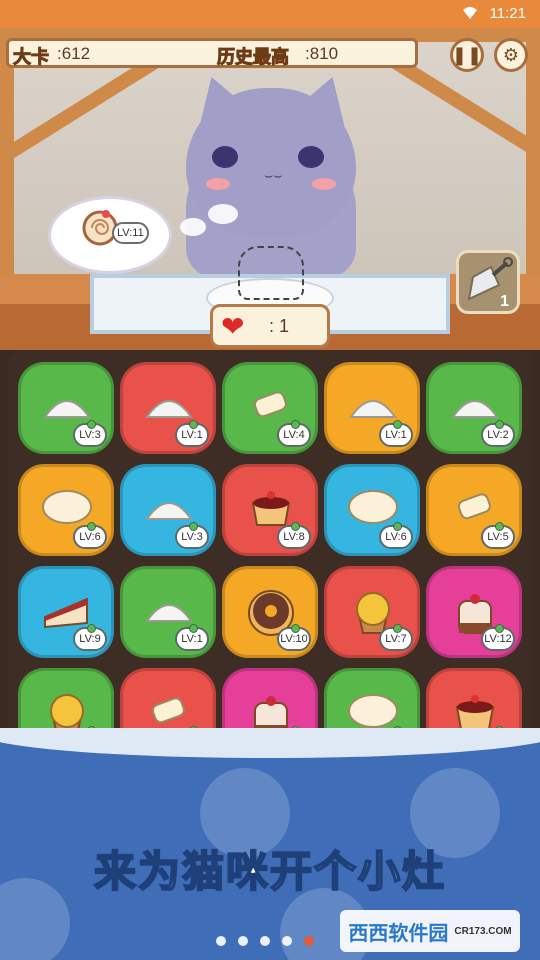  What do you see at coordinates (212, 53) in the screenshot?
I see `score-bar: 大卡 :612 历史最高 :810` at bounding box center [212, 53].